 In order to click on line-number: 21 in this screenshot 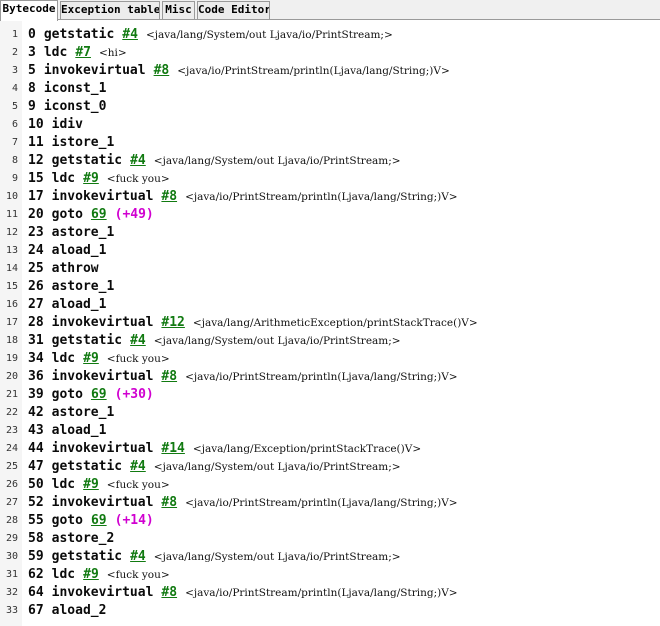, I will do `click(11, 394)`.